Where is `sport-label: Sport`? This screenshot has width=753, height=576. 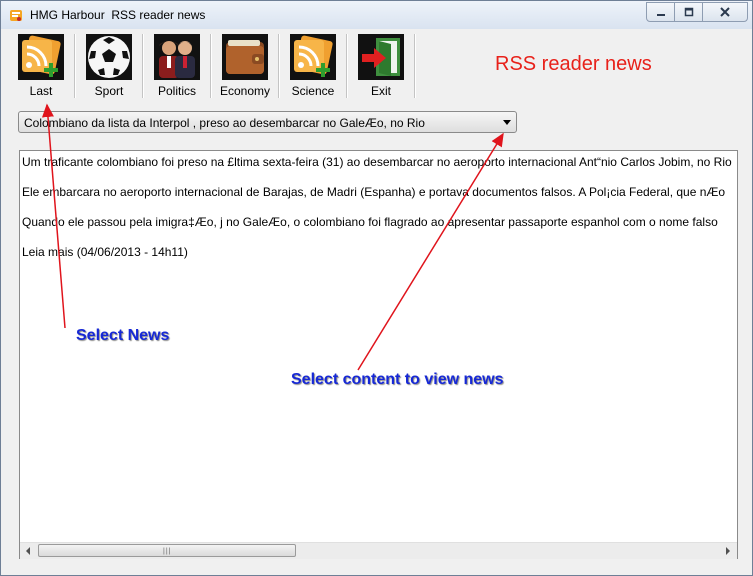
sport-label: Sport is located at coordinates (109, 91).